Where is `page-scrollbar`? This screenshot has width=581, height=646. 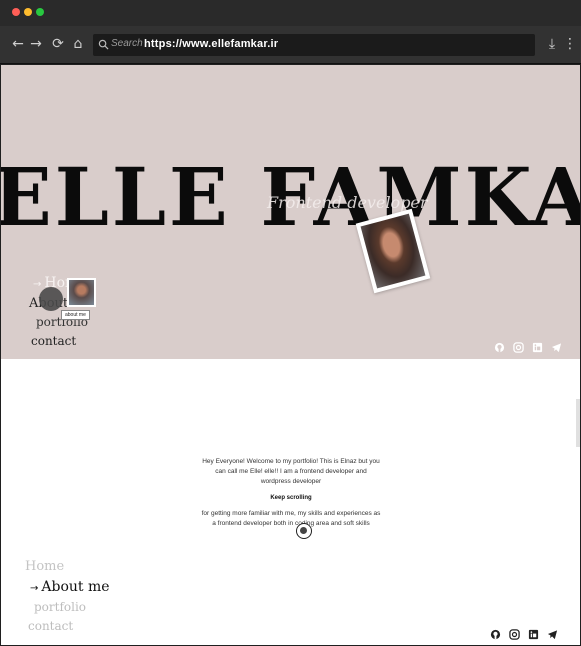
page-scrollbar is located at coordinates (578, 423).